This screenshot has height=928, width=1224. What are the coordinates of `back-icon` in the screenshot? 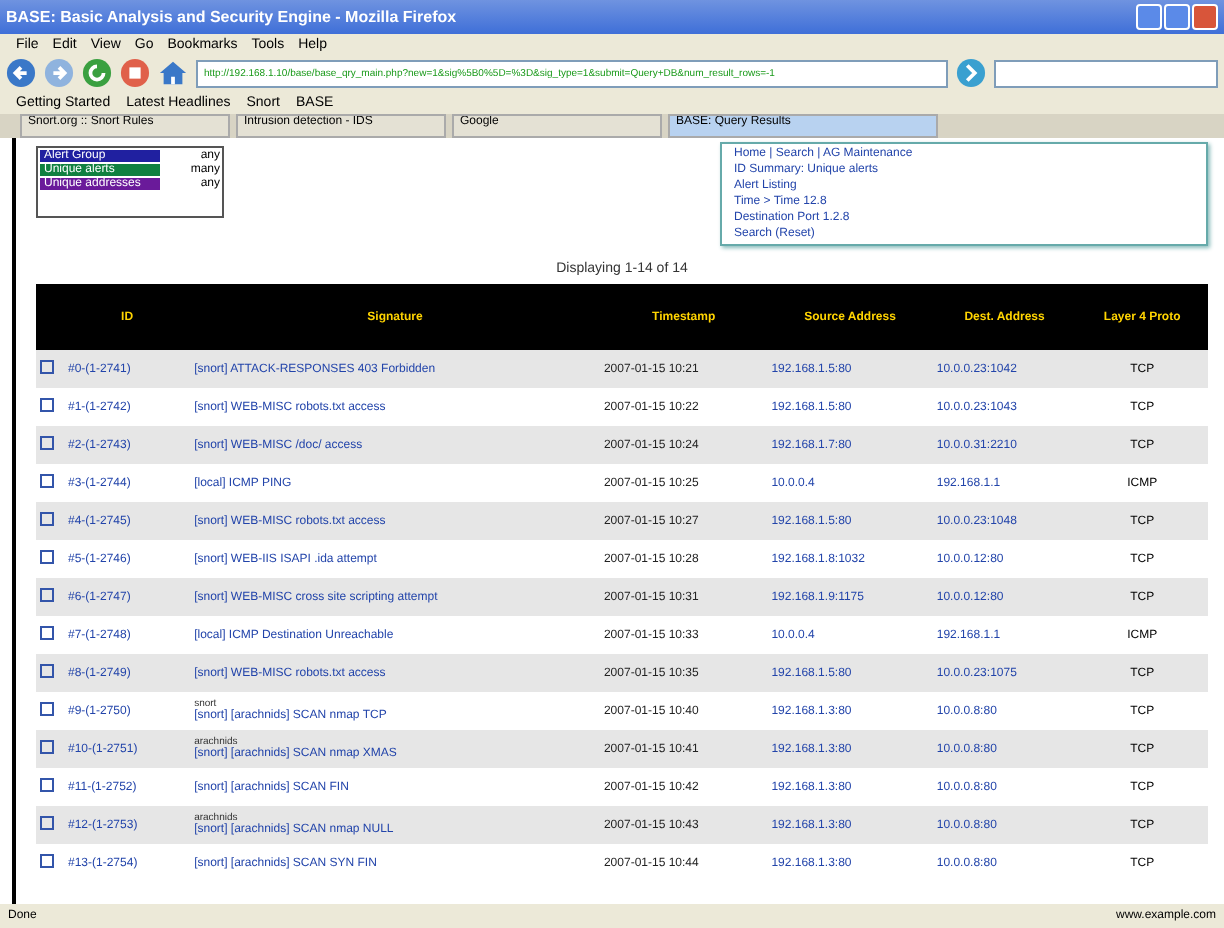 It's located at (21, 73).